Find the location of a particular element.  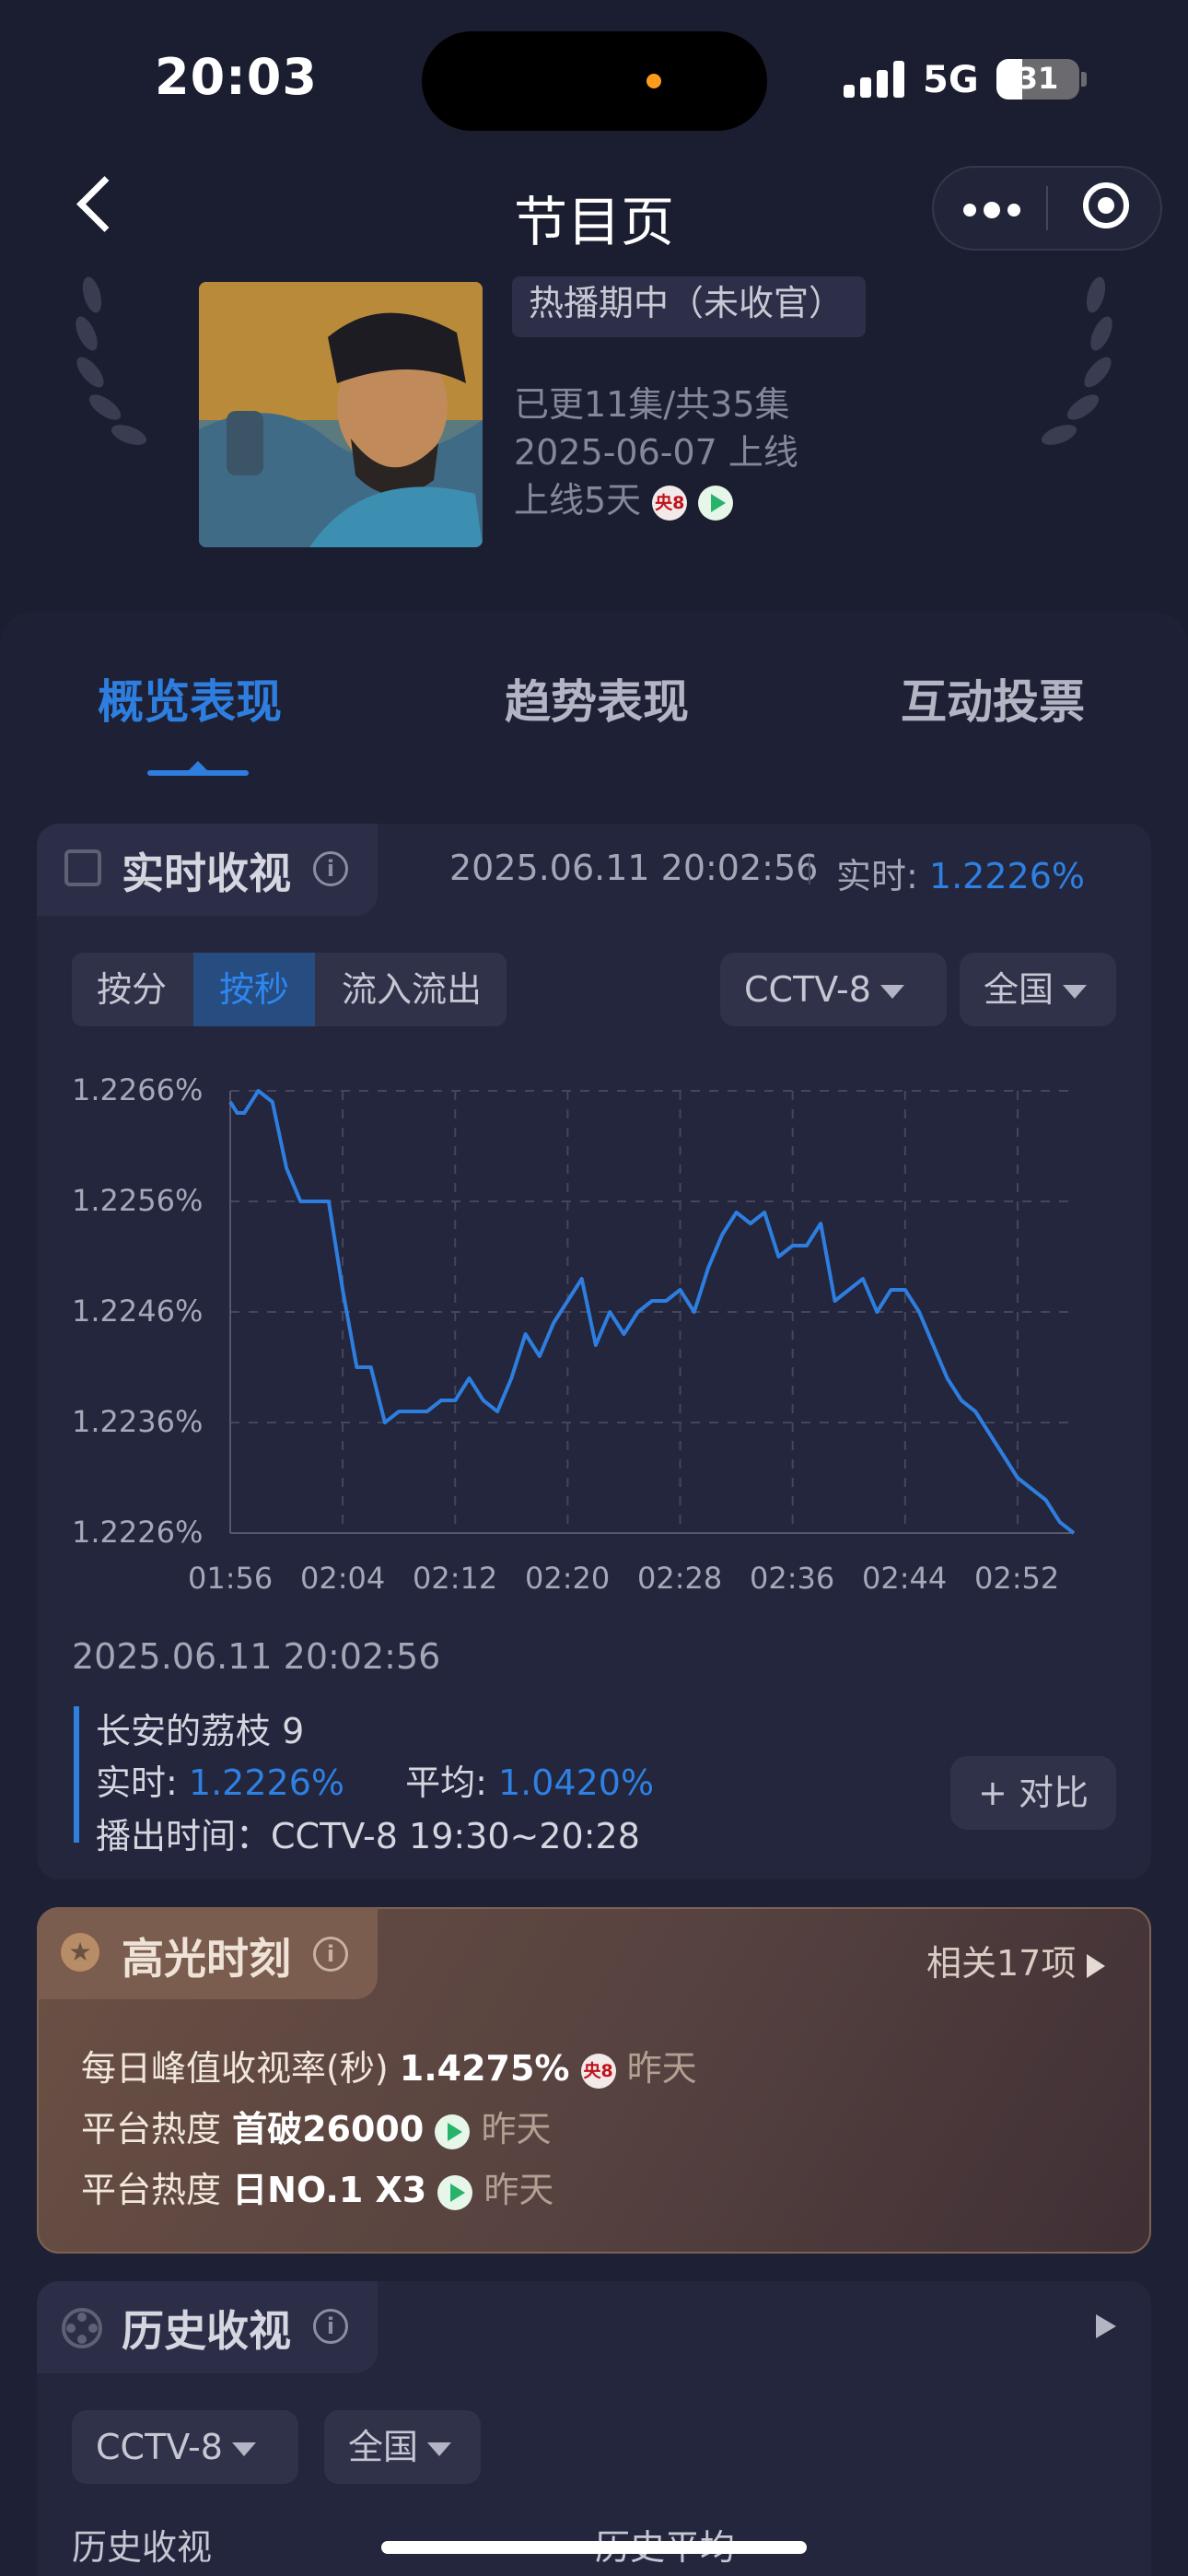

rating-series-line is located at coordinates (652, 1312).